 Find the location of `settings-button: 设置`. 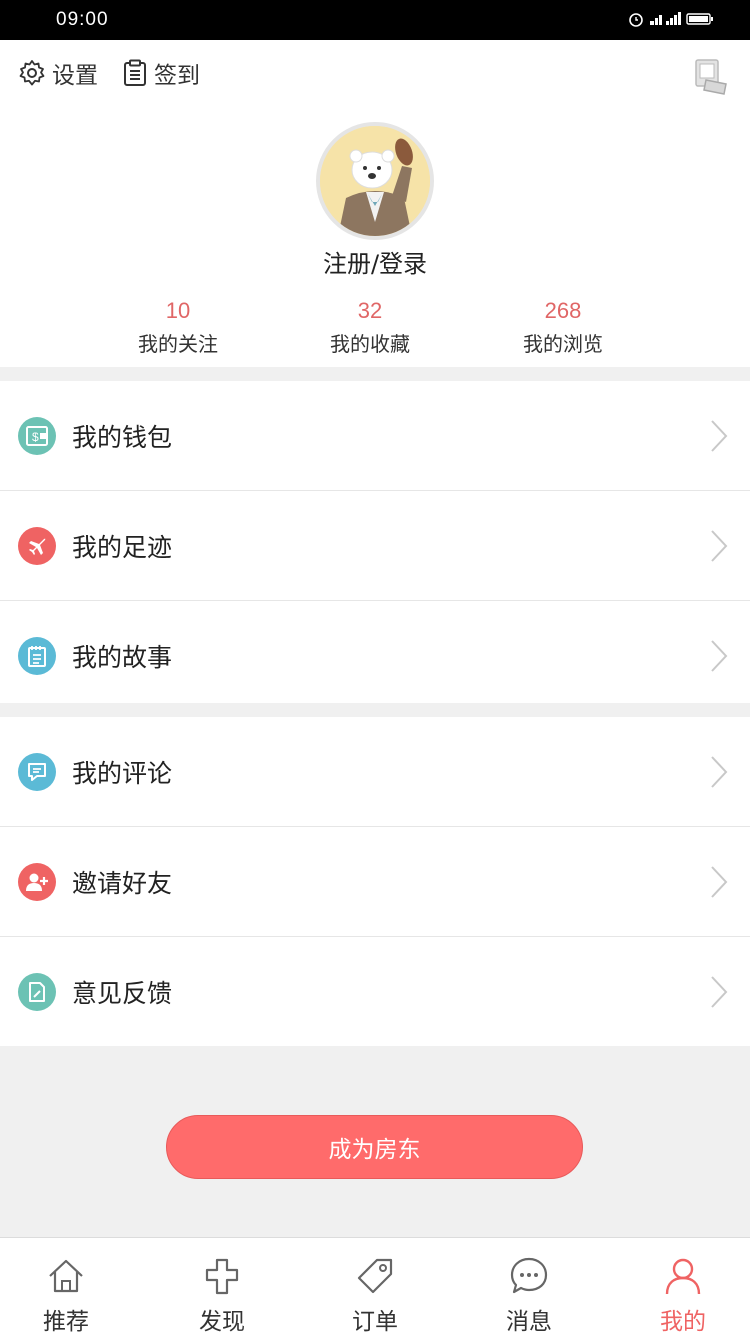

settings-button: 设置 is located at coordinates (58, 73).